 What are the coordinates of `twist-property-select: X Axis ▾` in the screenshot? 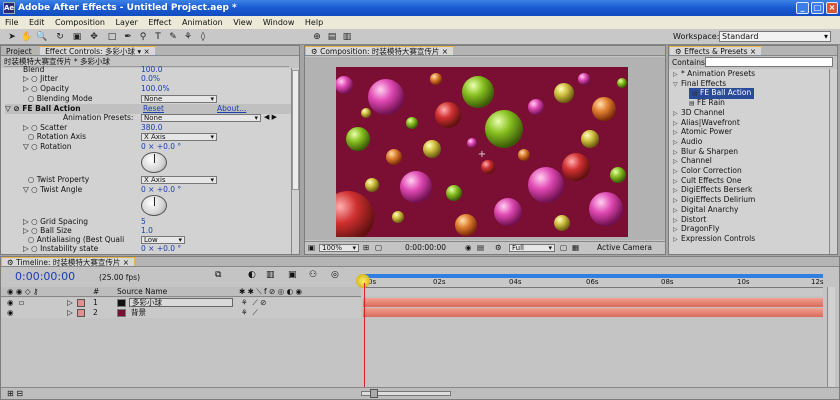 It's located at (179, 180).